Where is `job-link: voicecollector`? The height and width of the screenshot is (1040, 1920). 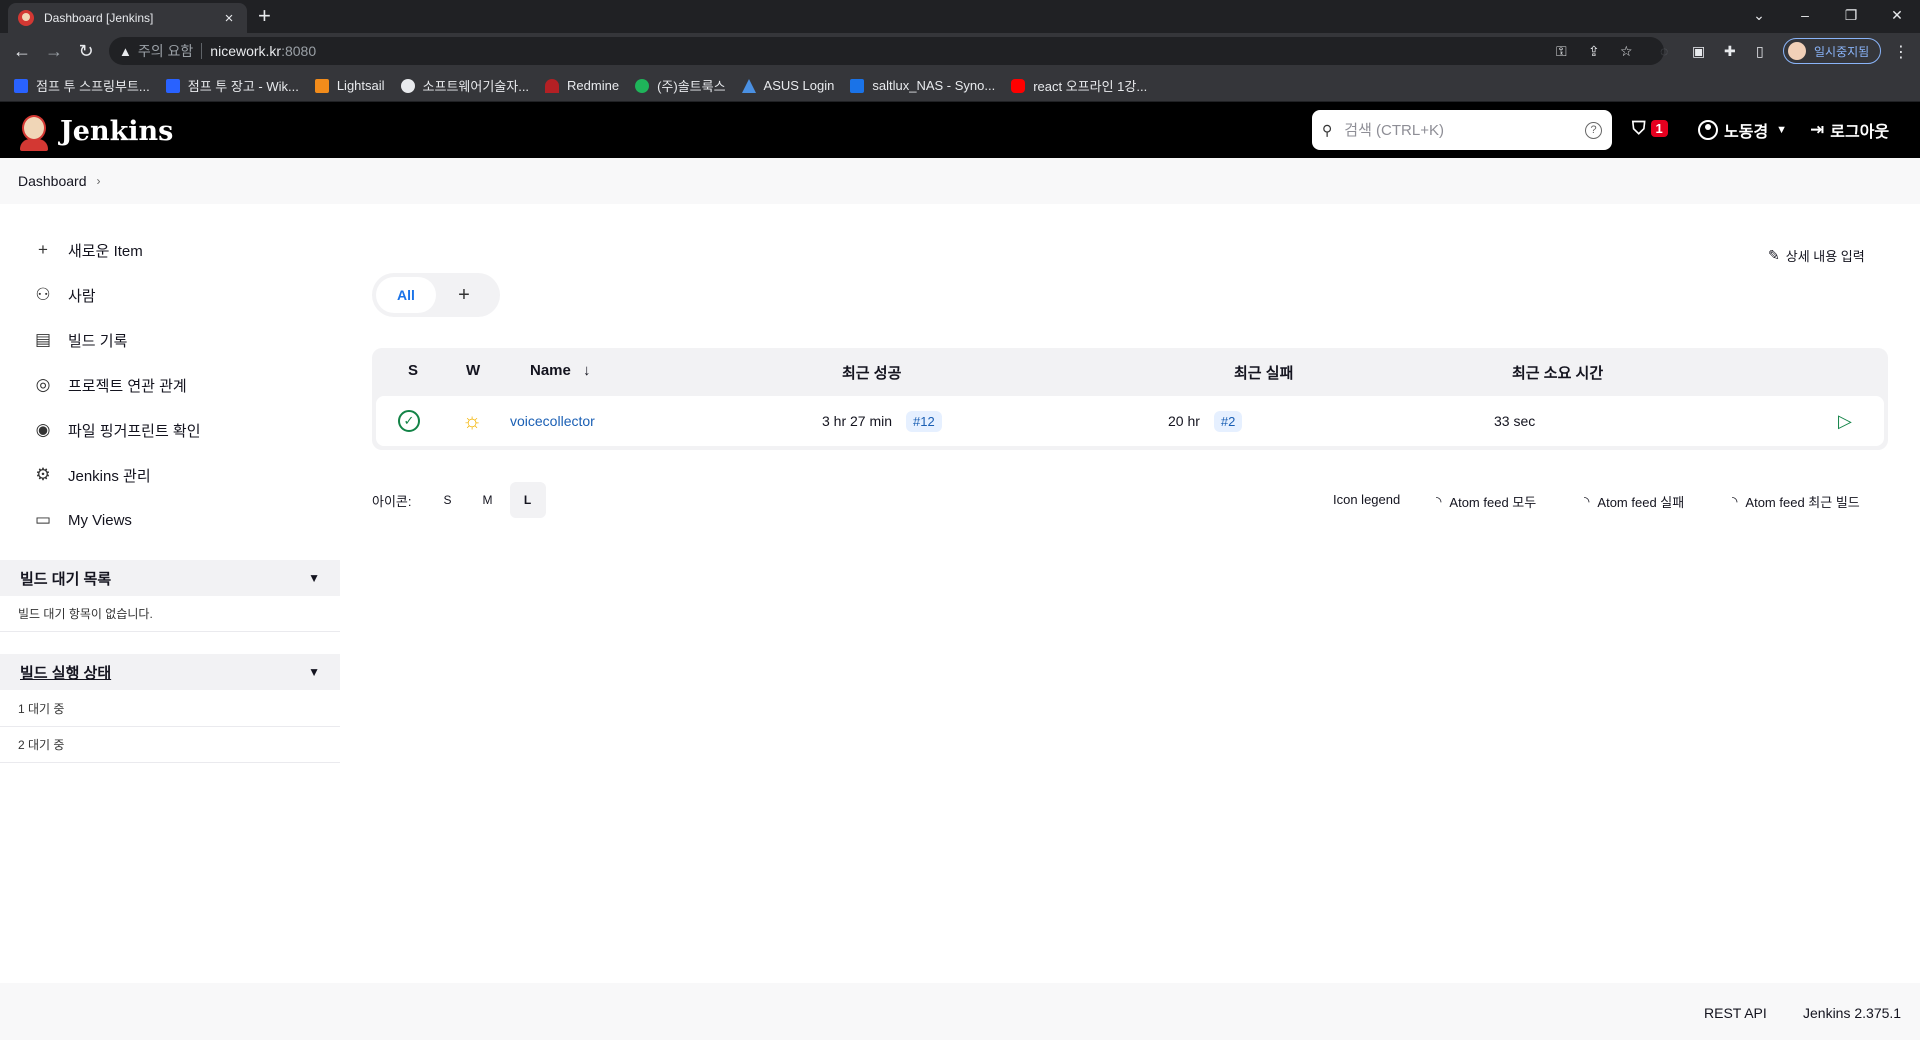
job-link: voicecollector is located at coordinates (552, 421).